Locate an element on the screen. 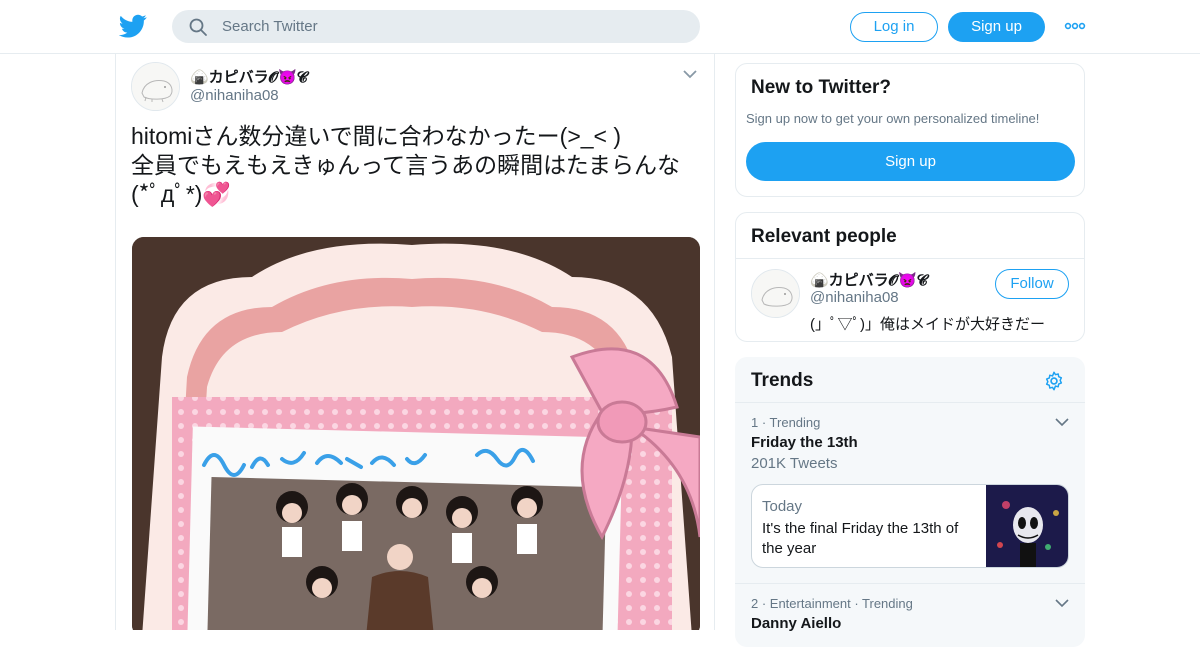 Image resolution: width=1200 pixels, height=647 pixels. more-dots-icon is located at coordinates (1075, 26).